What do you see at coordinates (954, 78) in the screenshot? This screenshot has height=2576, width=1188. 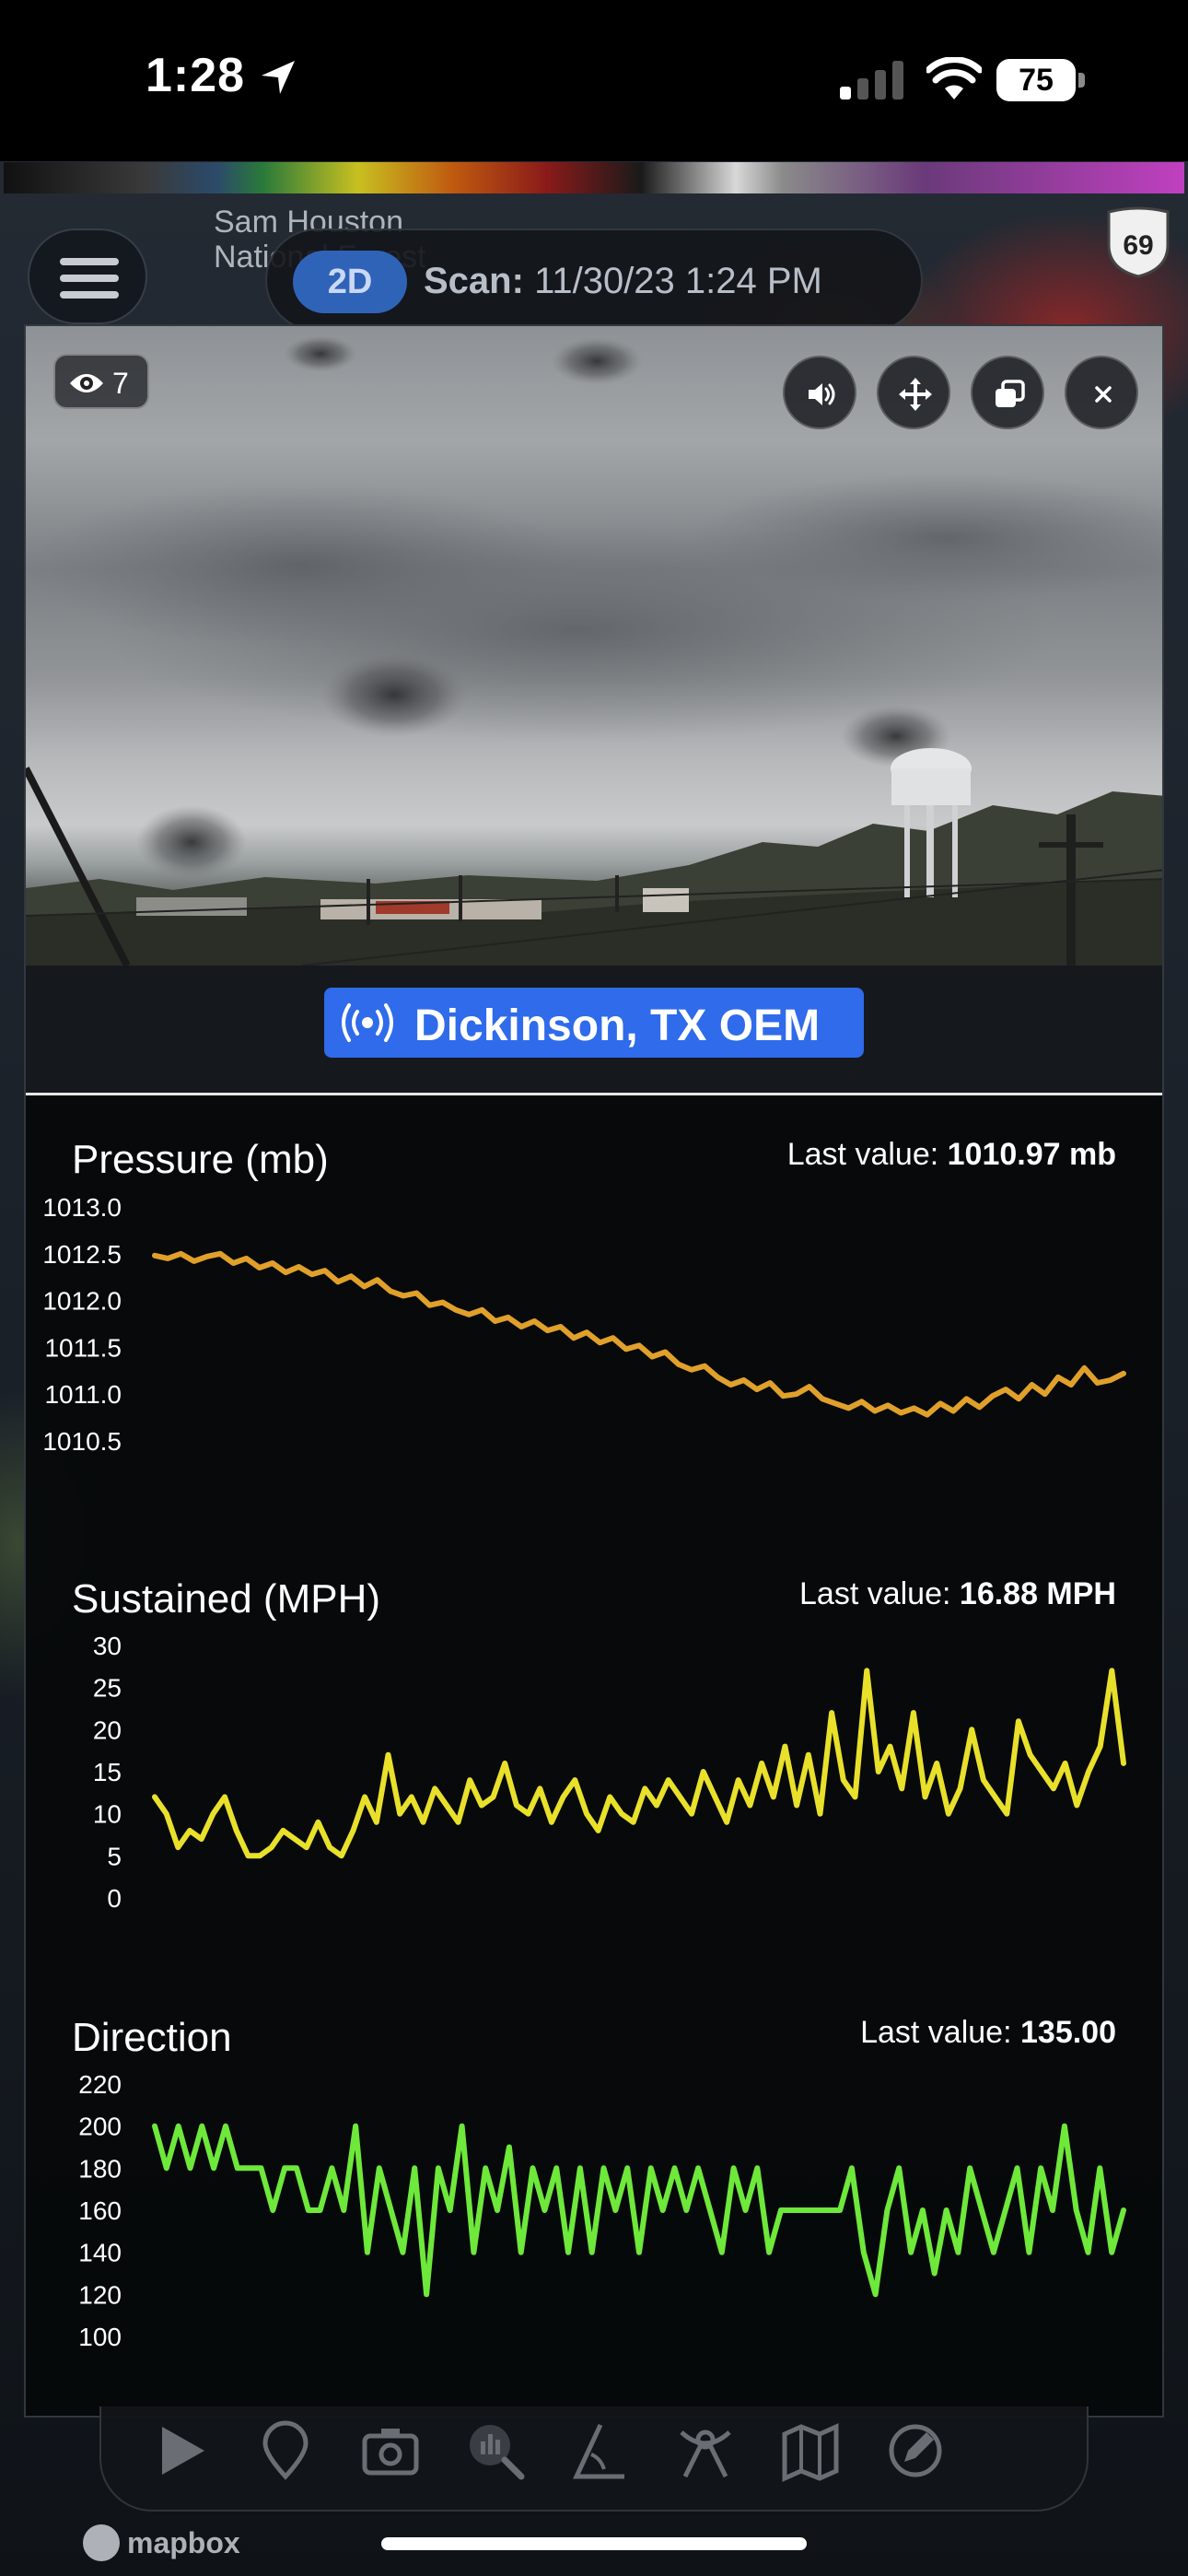 I see `wifi-icon` at bounding box center [954, 78].